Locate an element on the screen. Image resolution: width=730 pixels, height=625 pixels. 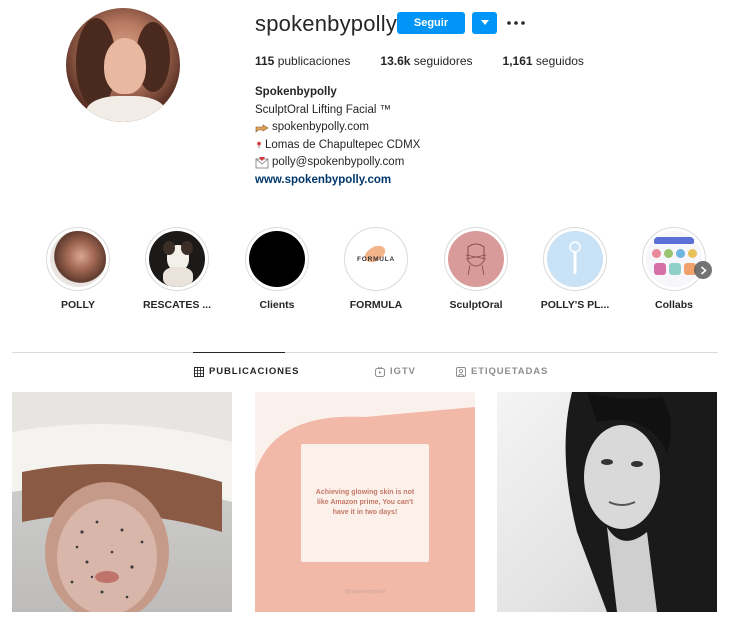
bio-external-link: www.spokenbypolly.com is located at coordinates (337, 181).